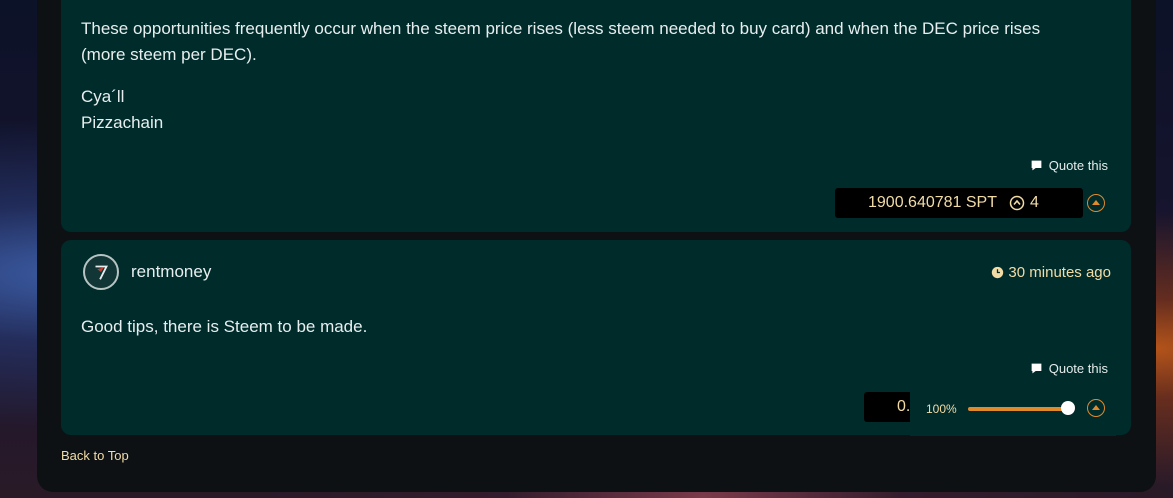 This screenshot has height=498, width=1173. What do you see at coordinates (998, 272) in the screenshot?
I see `clock-icon` at bounding box center [998, 272].